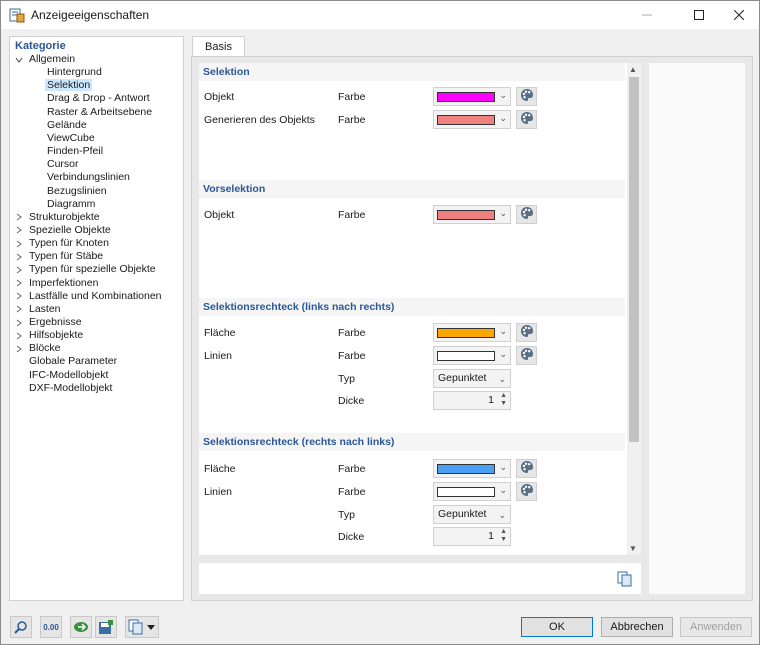  I want to click on tree-item-label: Allgemein, so click(52, 59).